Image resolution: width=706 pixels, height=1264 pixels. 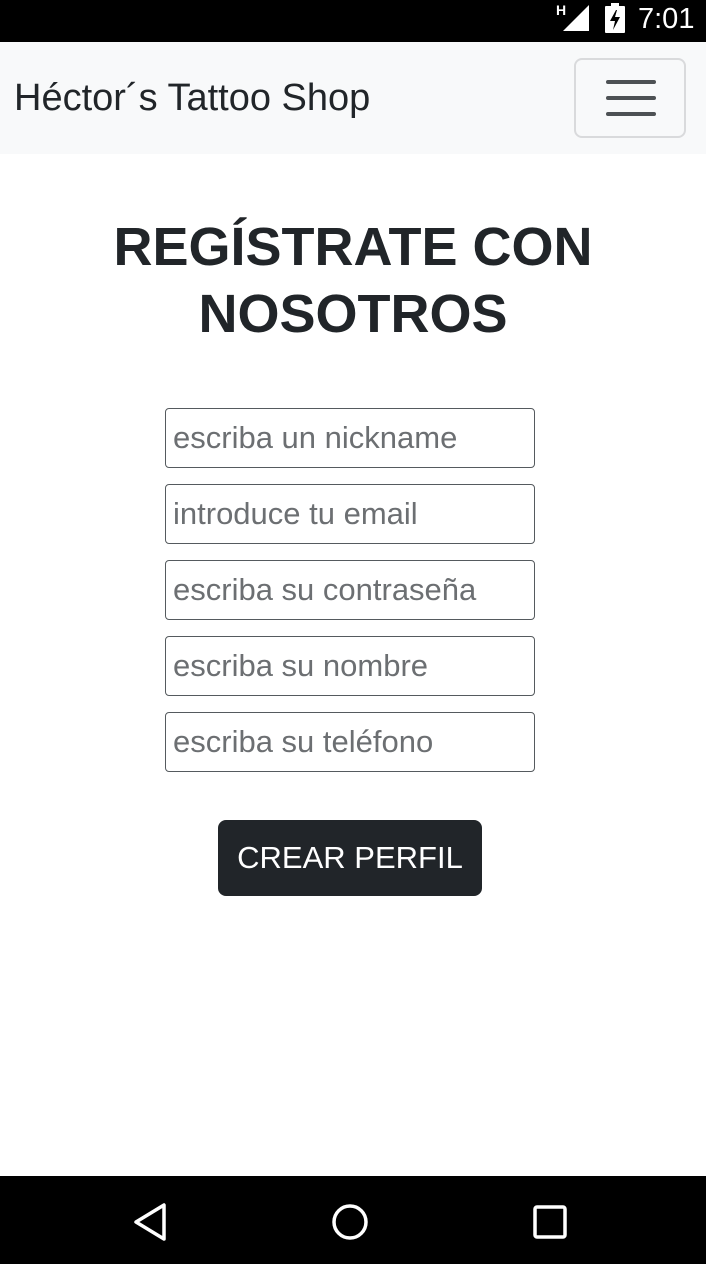 What do you see at coordinates (150, 1222) in the screenshot?
I see `back-icon` at bounding box center [150, 1222].